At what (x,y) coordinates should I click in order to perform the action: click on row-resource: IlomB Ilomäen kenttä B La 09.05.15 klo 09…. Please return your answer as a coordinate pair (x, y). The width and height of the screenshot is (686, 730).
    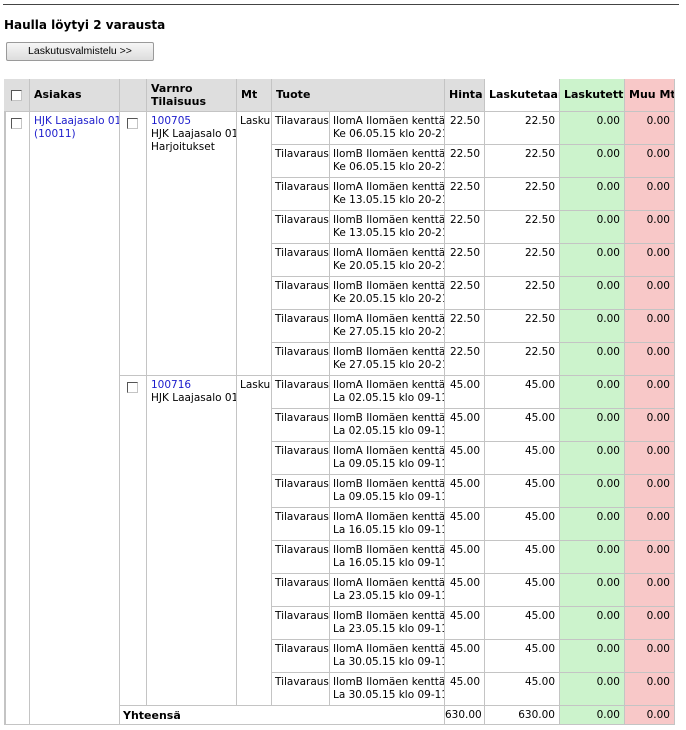
    Looking at the image, I should click on (387, 491).